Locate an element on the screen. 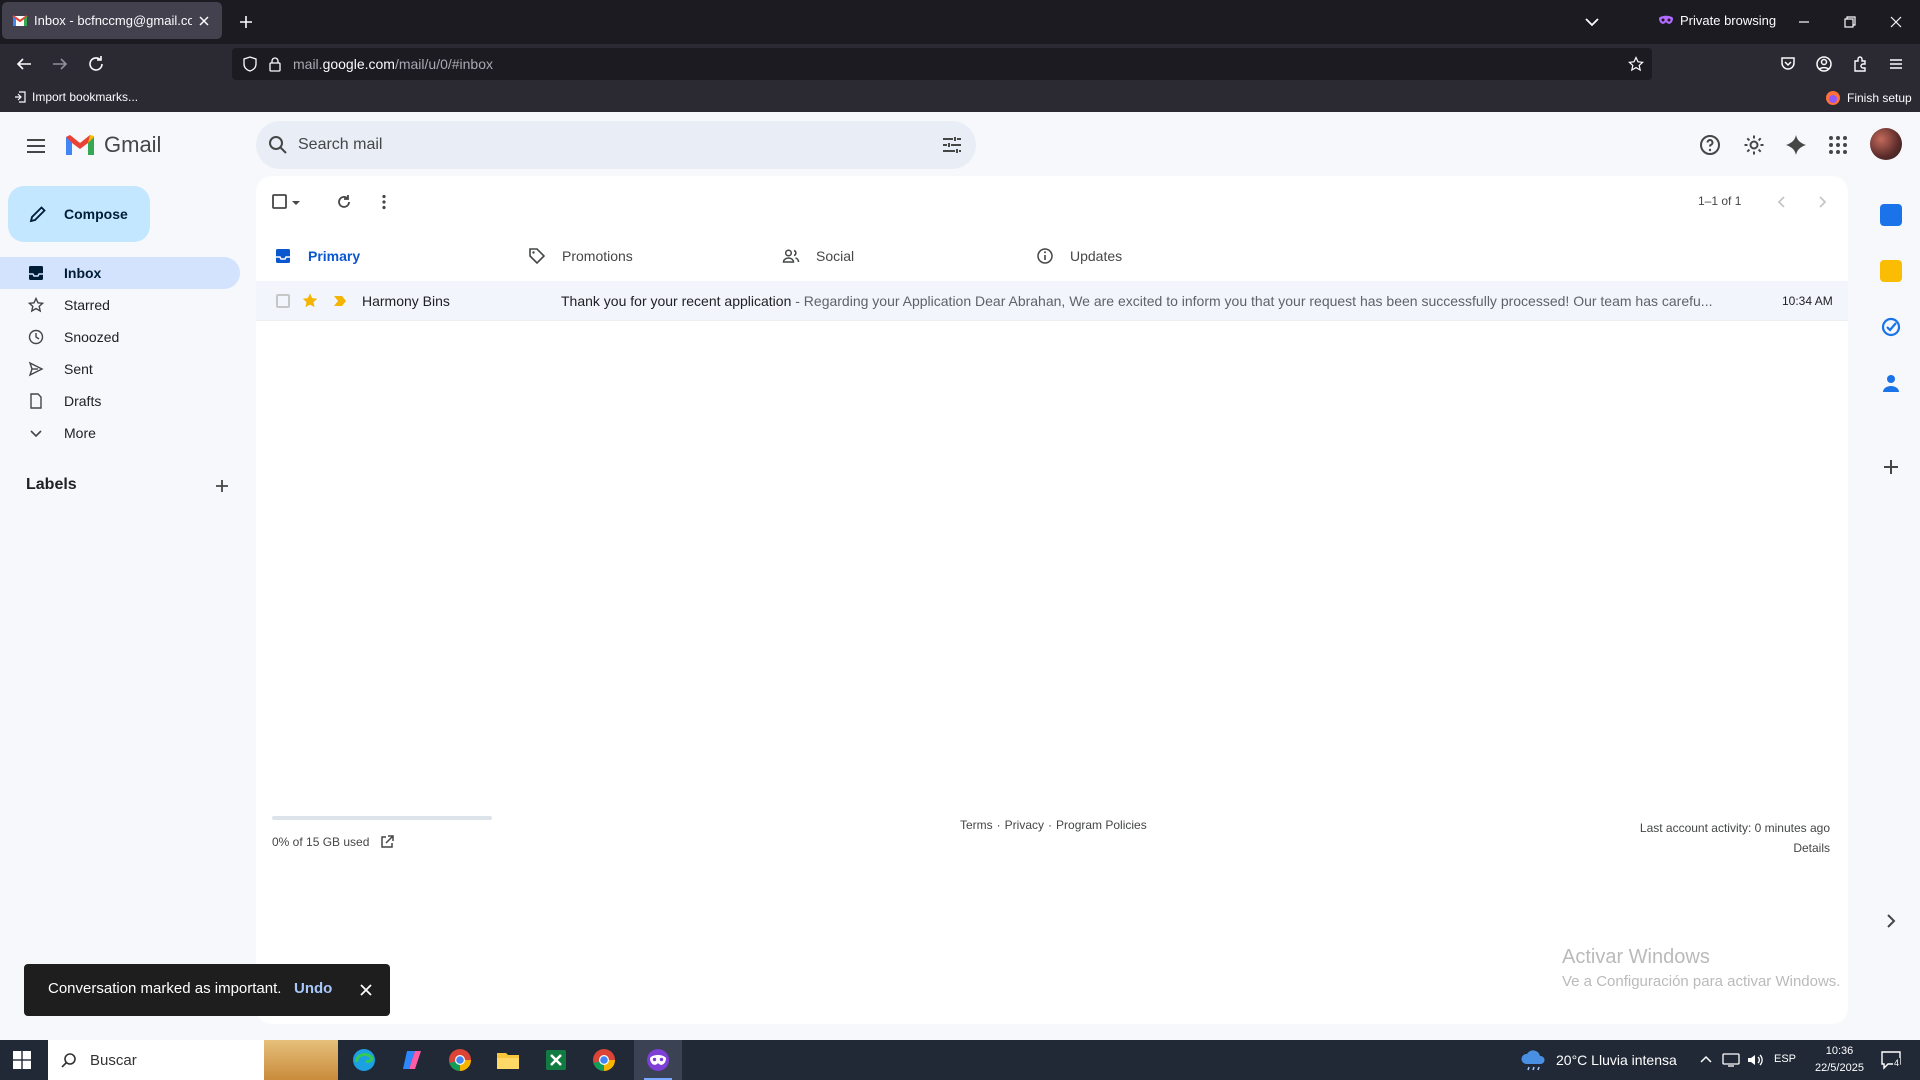 The height and width of the screenshot is (1080, 1920). undo-button: Undo is located at coordinates (313, 988).